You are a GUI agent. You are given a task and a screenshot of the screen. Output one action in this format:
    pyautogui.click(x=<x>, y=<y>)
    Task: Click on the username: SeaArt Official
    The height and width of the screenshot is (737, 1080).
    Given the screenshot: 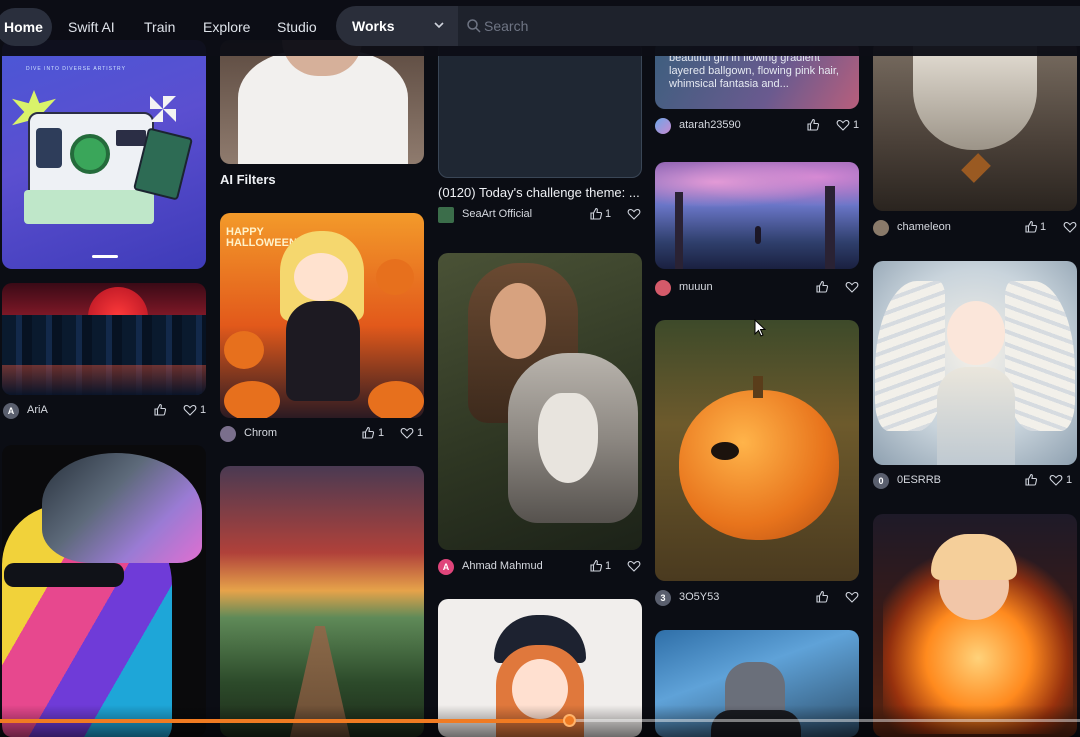 What is the action you would take?
    pyautogui.click(x=497, y=214)
    